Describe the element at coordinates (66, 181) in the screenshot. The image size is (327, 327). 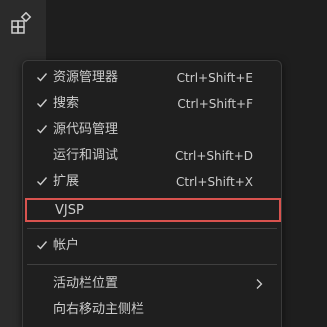
I see `menu-item-label: 扩展` at that location.